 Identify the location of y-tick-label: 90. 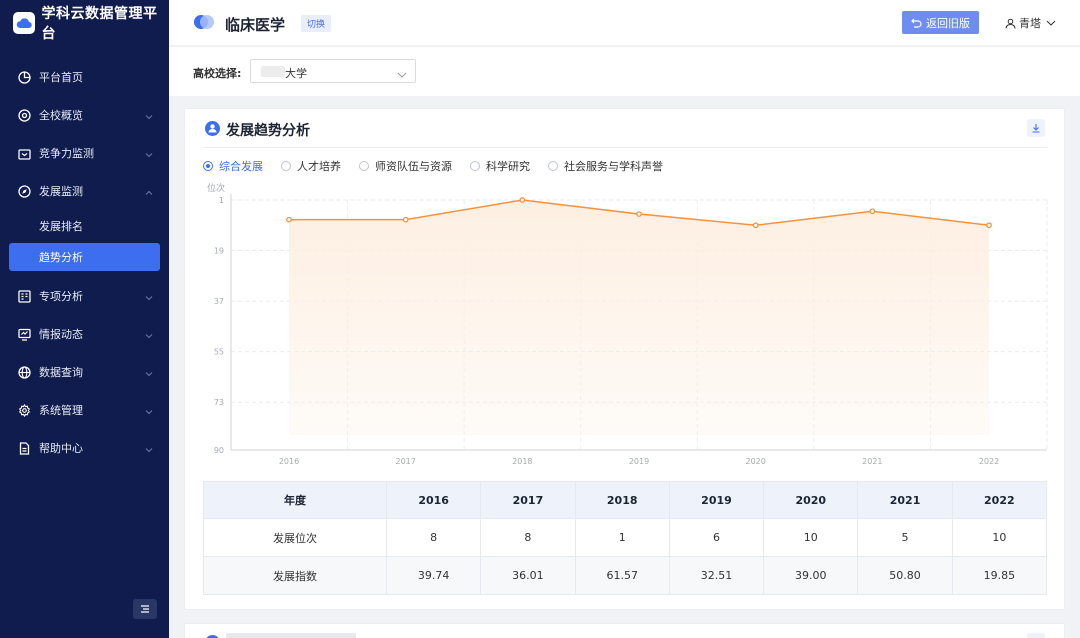
(219, 450).